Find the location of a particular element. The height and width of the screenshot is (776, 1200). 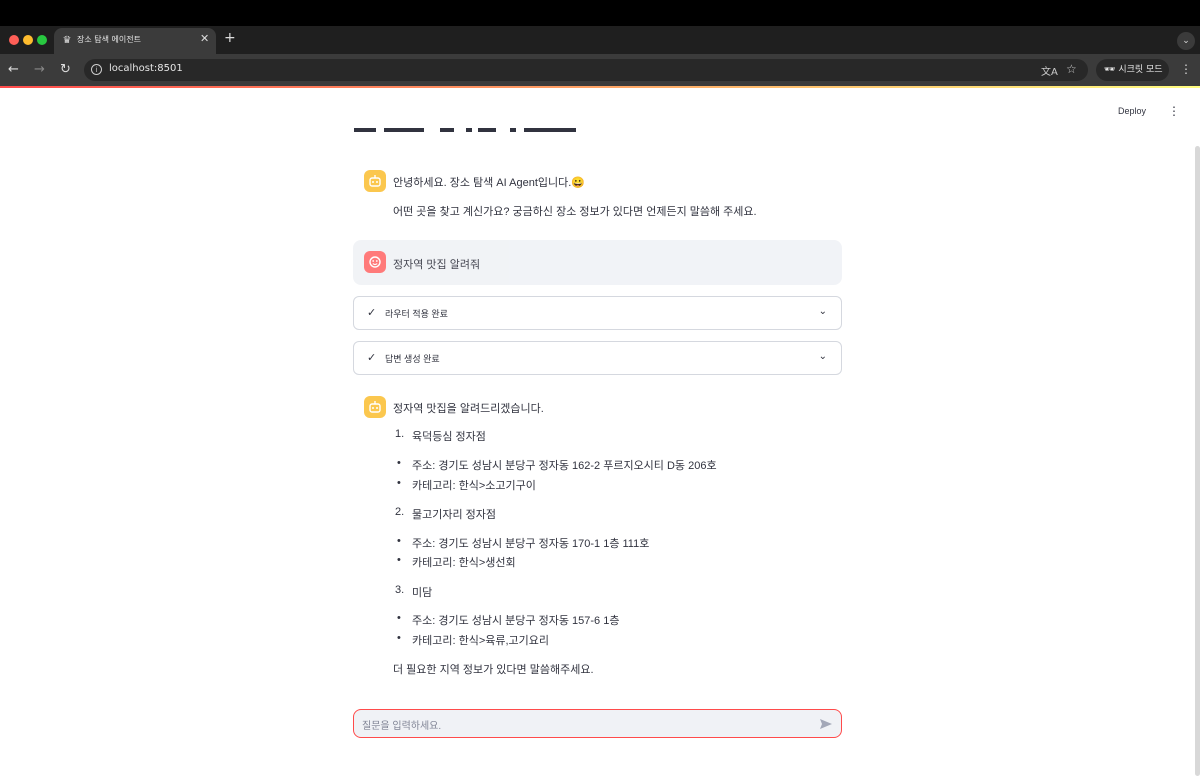

answer-closing: 더 필요한 지역 정보가 있다면 말씀해주세요. is located at coordinates (493, 670).